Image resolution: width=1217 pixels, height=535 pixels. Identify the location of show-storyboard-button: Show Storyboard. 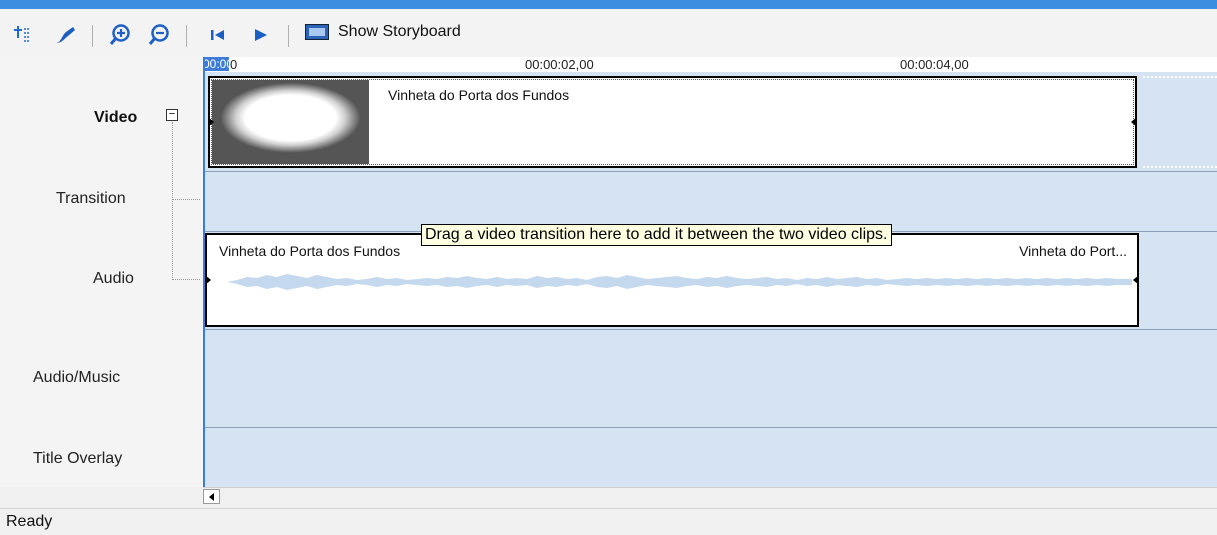
(383, 32).